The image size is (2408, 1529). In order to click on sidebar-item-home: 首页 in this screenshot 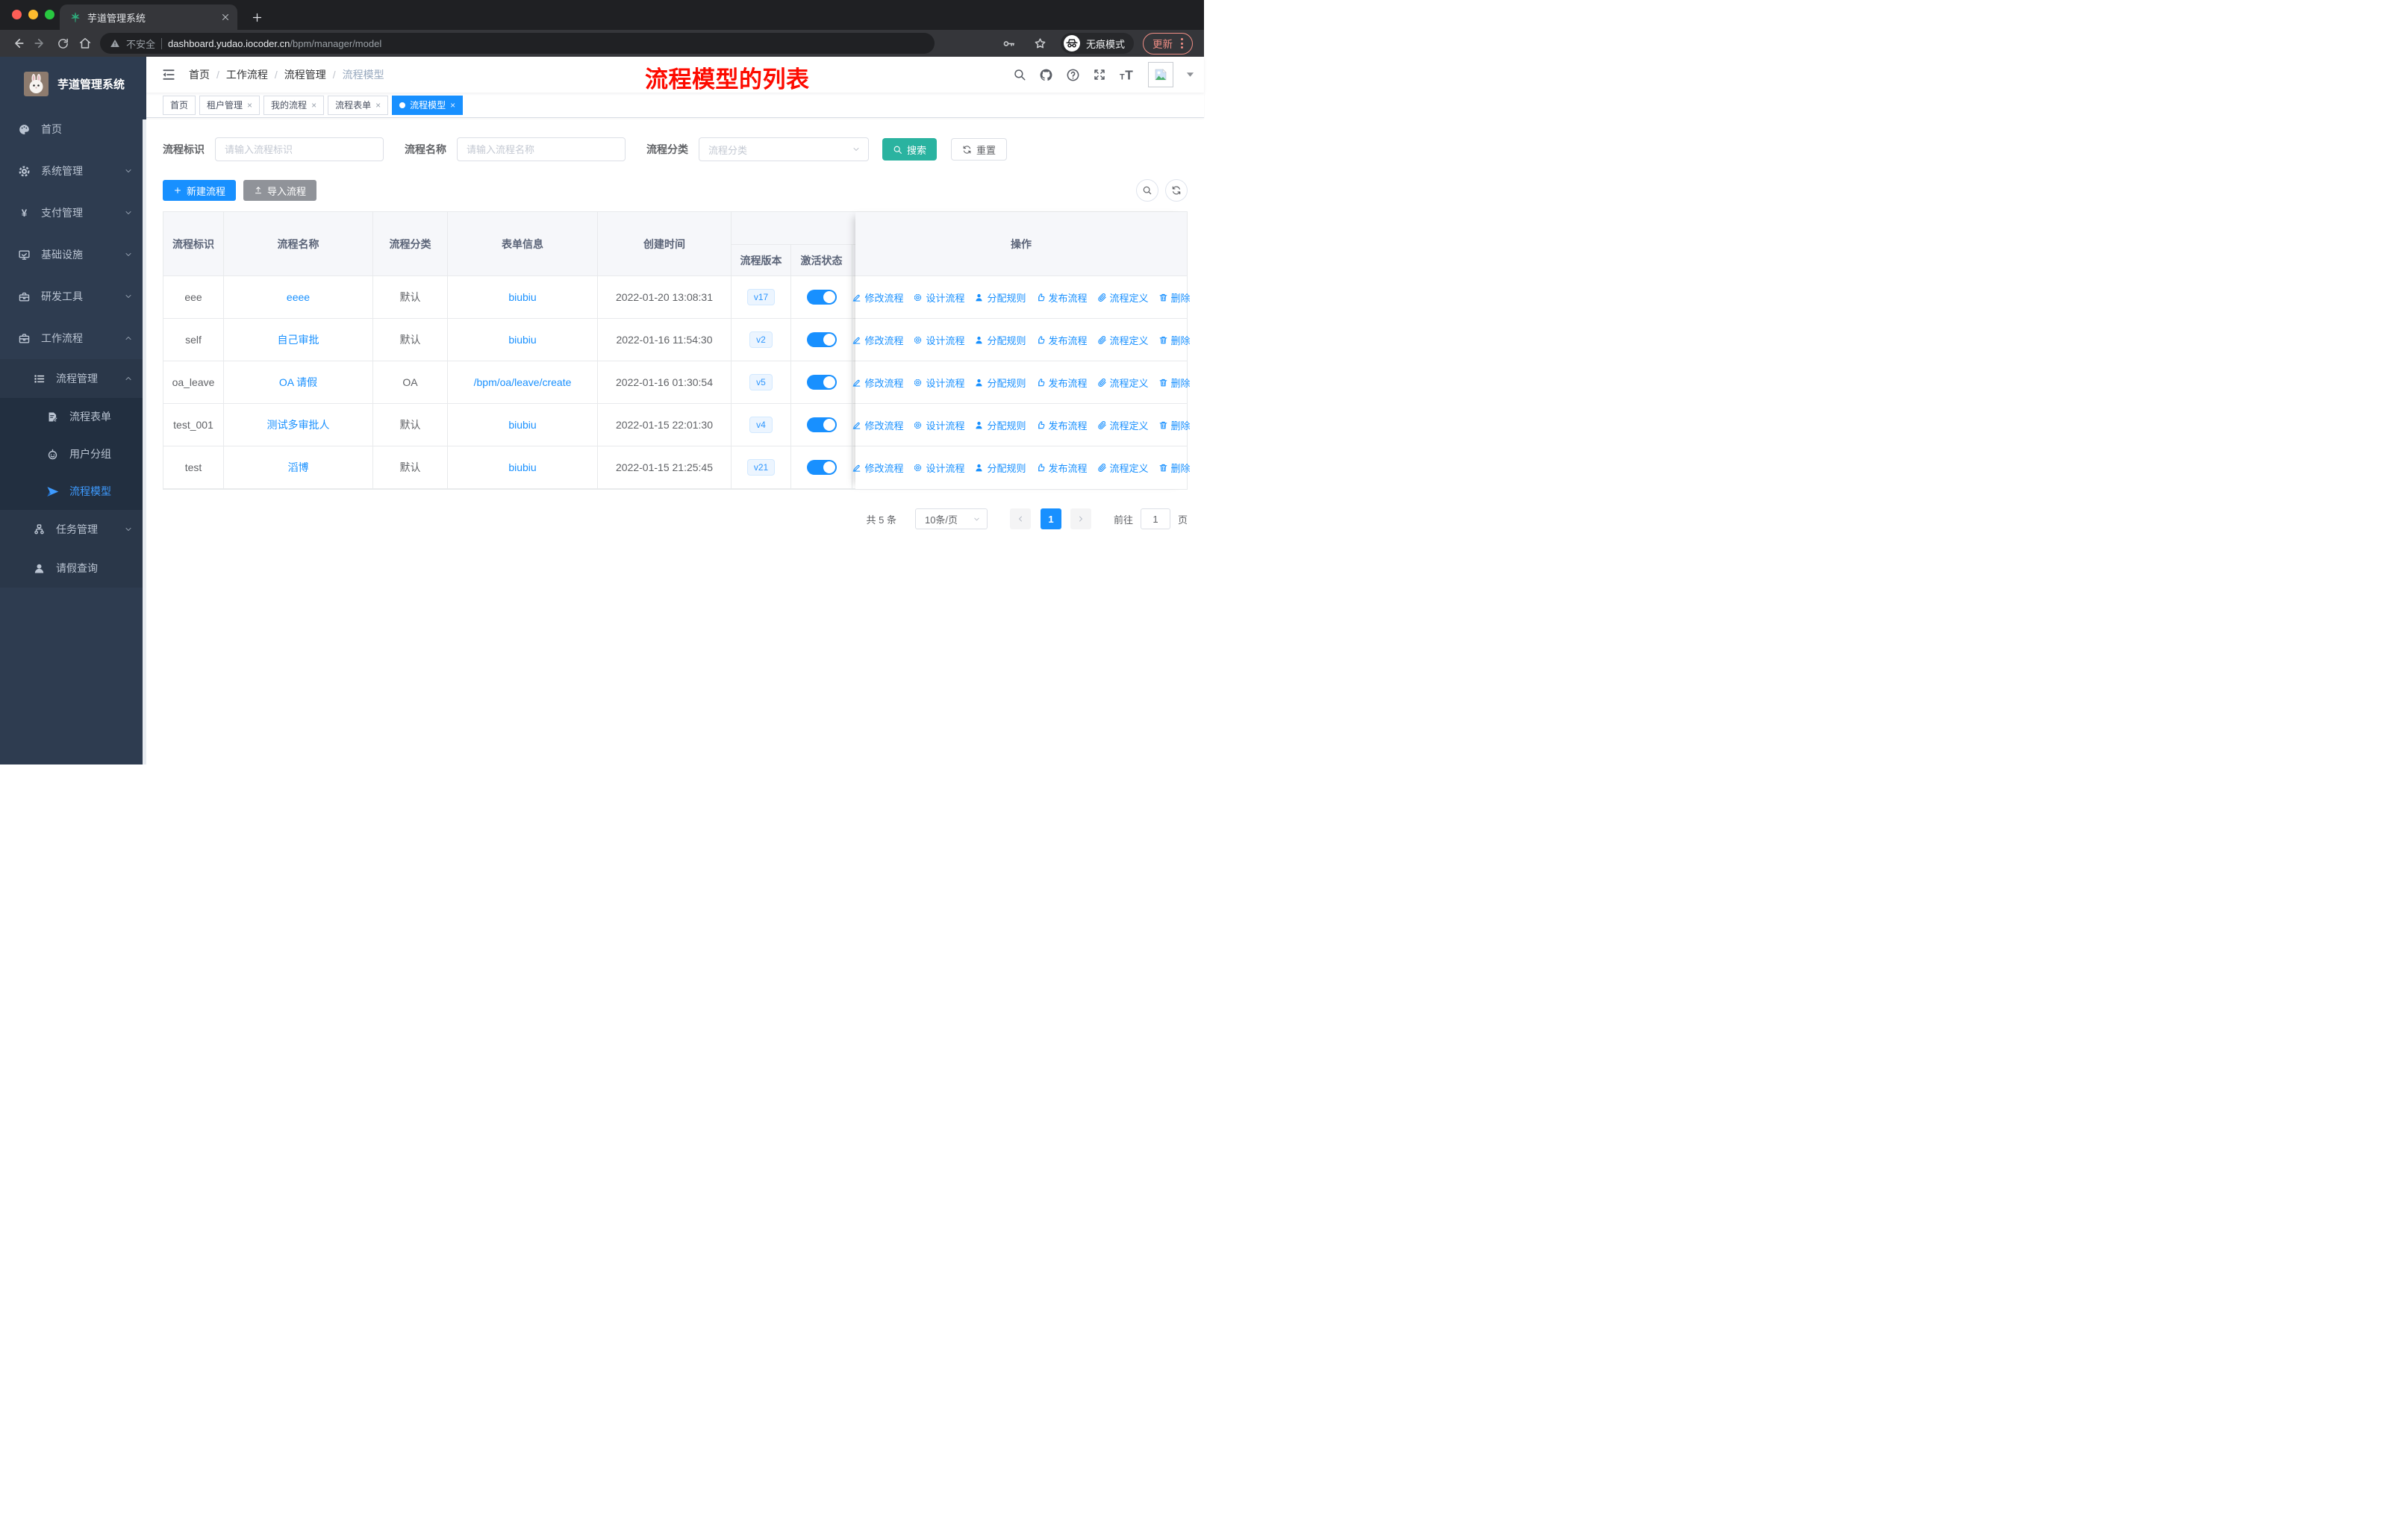, I will do `click(73, 129)`.